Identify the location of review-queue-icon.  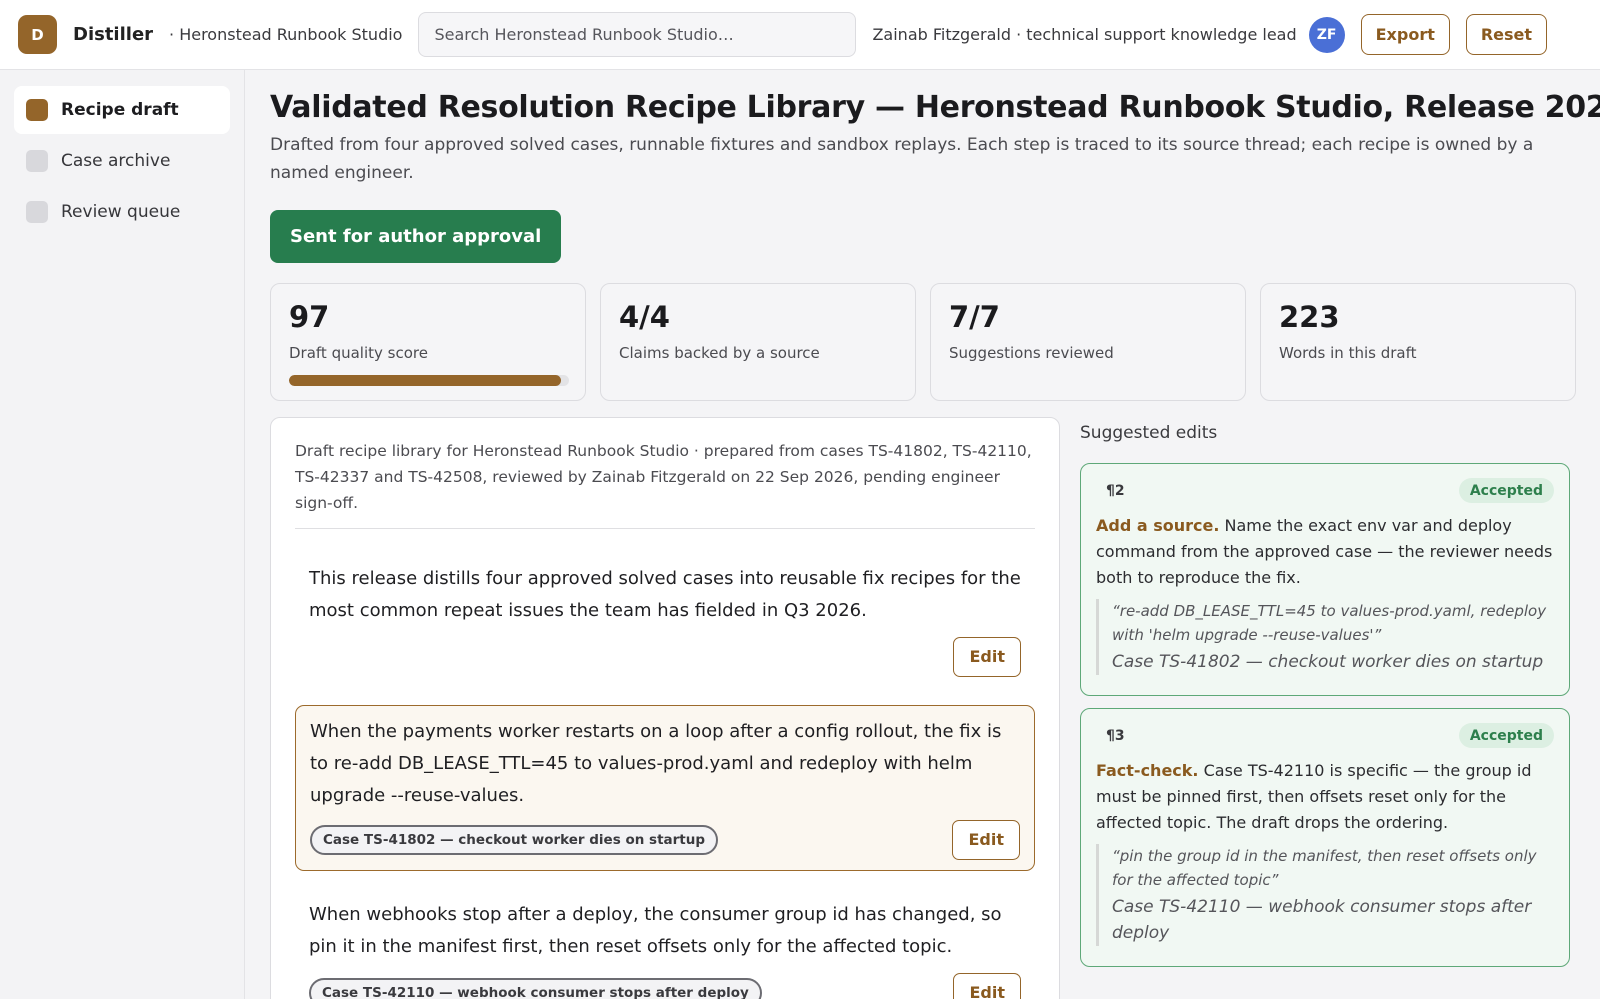
(37, 212).